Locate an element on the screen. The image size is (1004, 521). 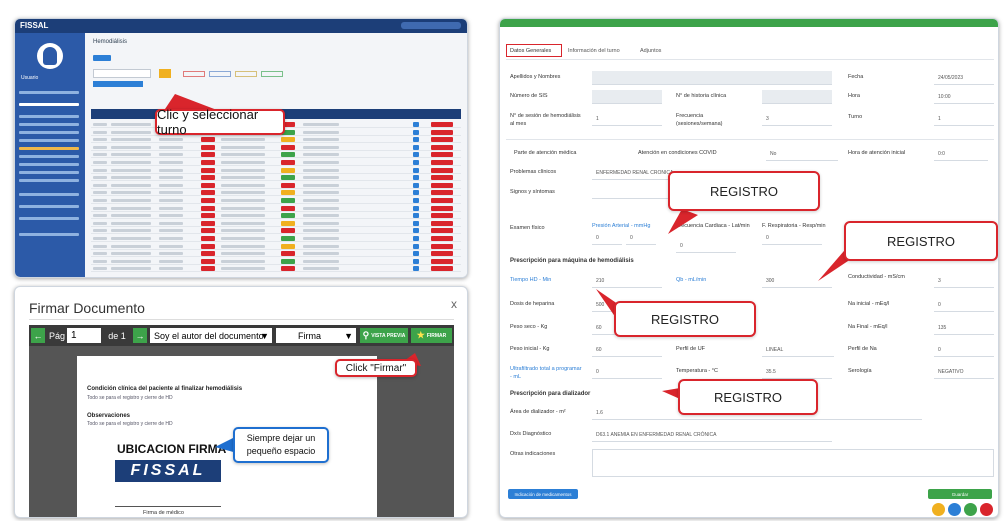
callout-firmar: Click "Firmar" is located at coordinates (376, 368).